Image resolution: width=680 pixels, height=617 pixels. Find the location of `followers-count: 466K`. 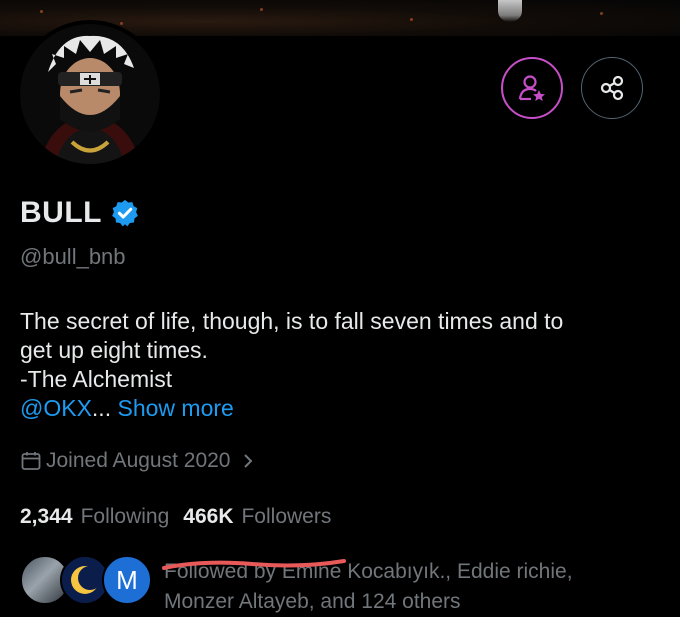

followers-count: 466K is located at coordinates (208, 516).